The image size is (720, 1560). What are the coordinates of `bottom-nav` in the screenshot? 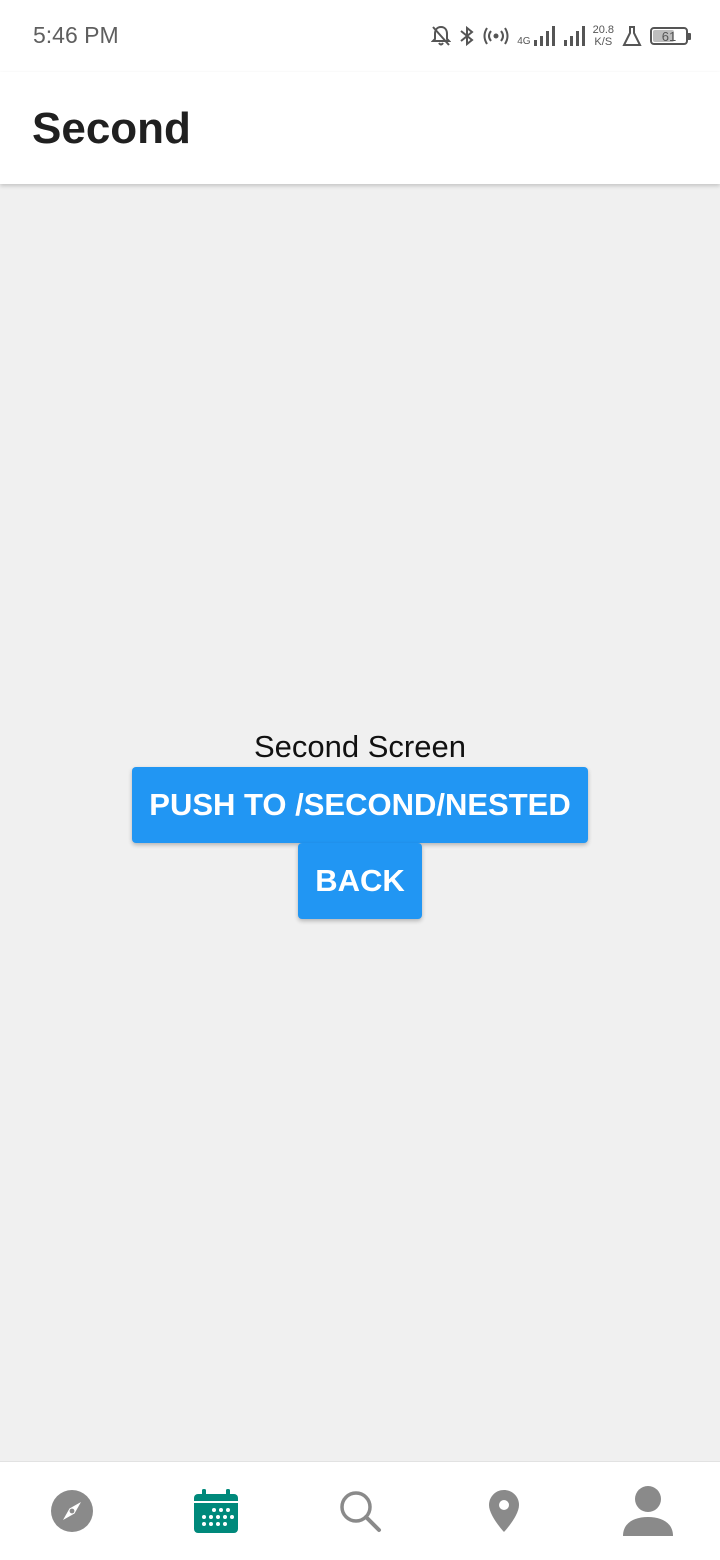 It's located at (360, 1510).